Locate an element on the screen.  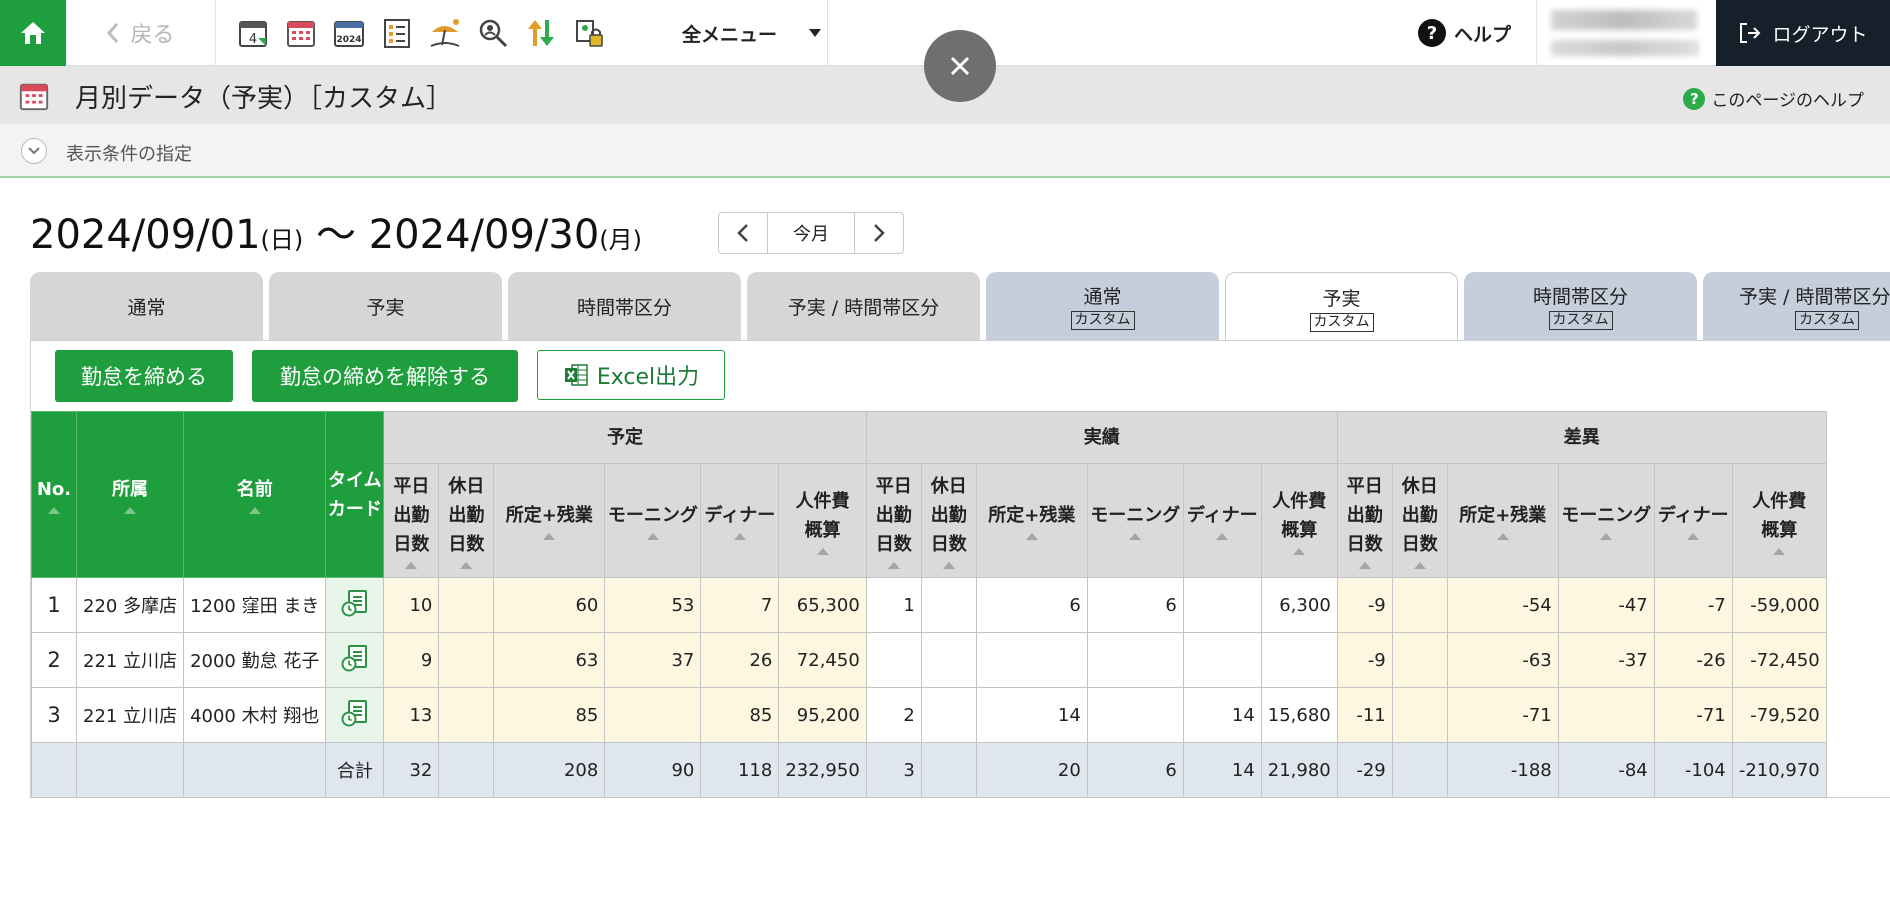
logout-button: ログアウト is located at coordinates (1803, 33).